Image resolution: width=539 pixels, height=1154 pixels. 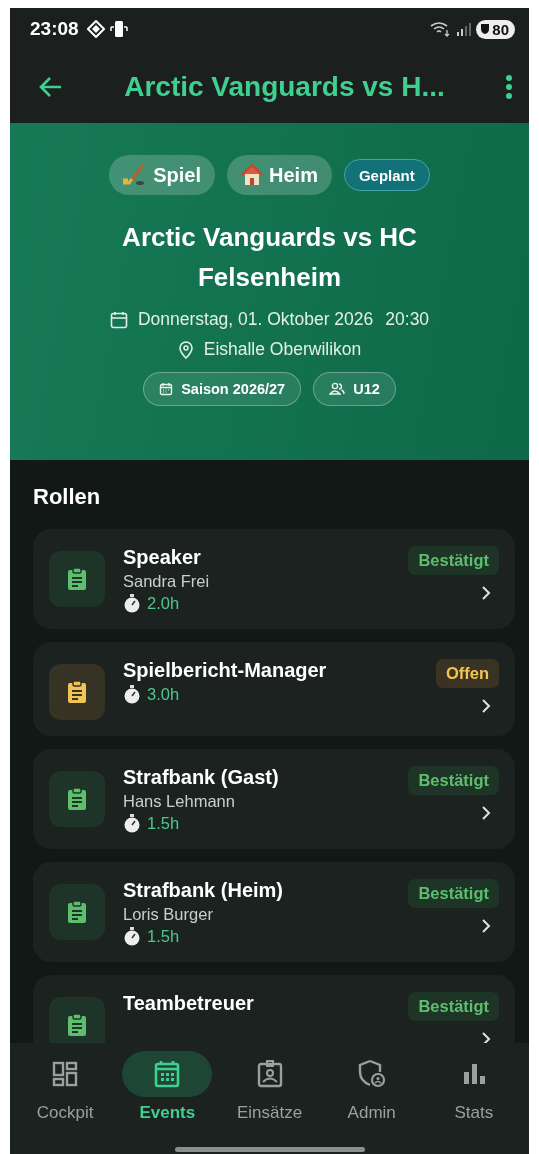 What do you see at coordinates (204, 890) in the screenshot?
I see `role-name: Strafbank (Heim)` at bounding box center [204, 890].